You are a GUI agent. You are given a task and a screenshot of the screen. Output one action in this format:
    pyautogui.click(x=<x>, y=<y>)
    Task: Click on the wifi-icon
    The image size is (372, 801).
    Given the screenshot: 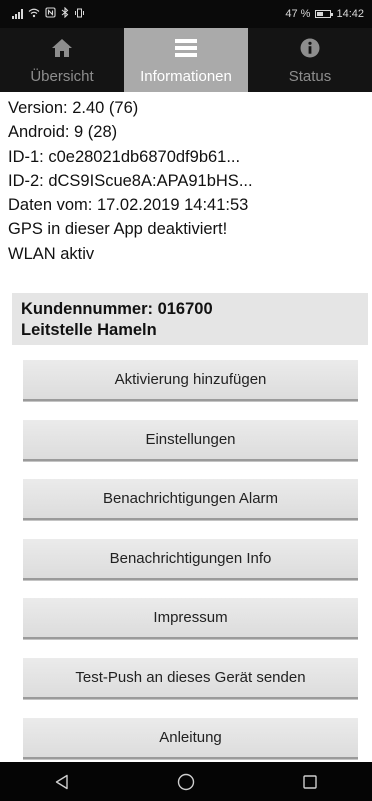 What is the action you would take?
    pyautogui.click(x=34, y=14)
    